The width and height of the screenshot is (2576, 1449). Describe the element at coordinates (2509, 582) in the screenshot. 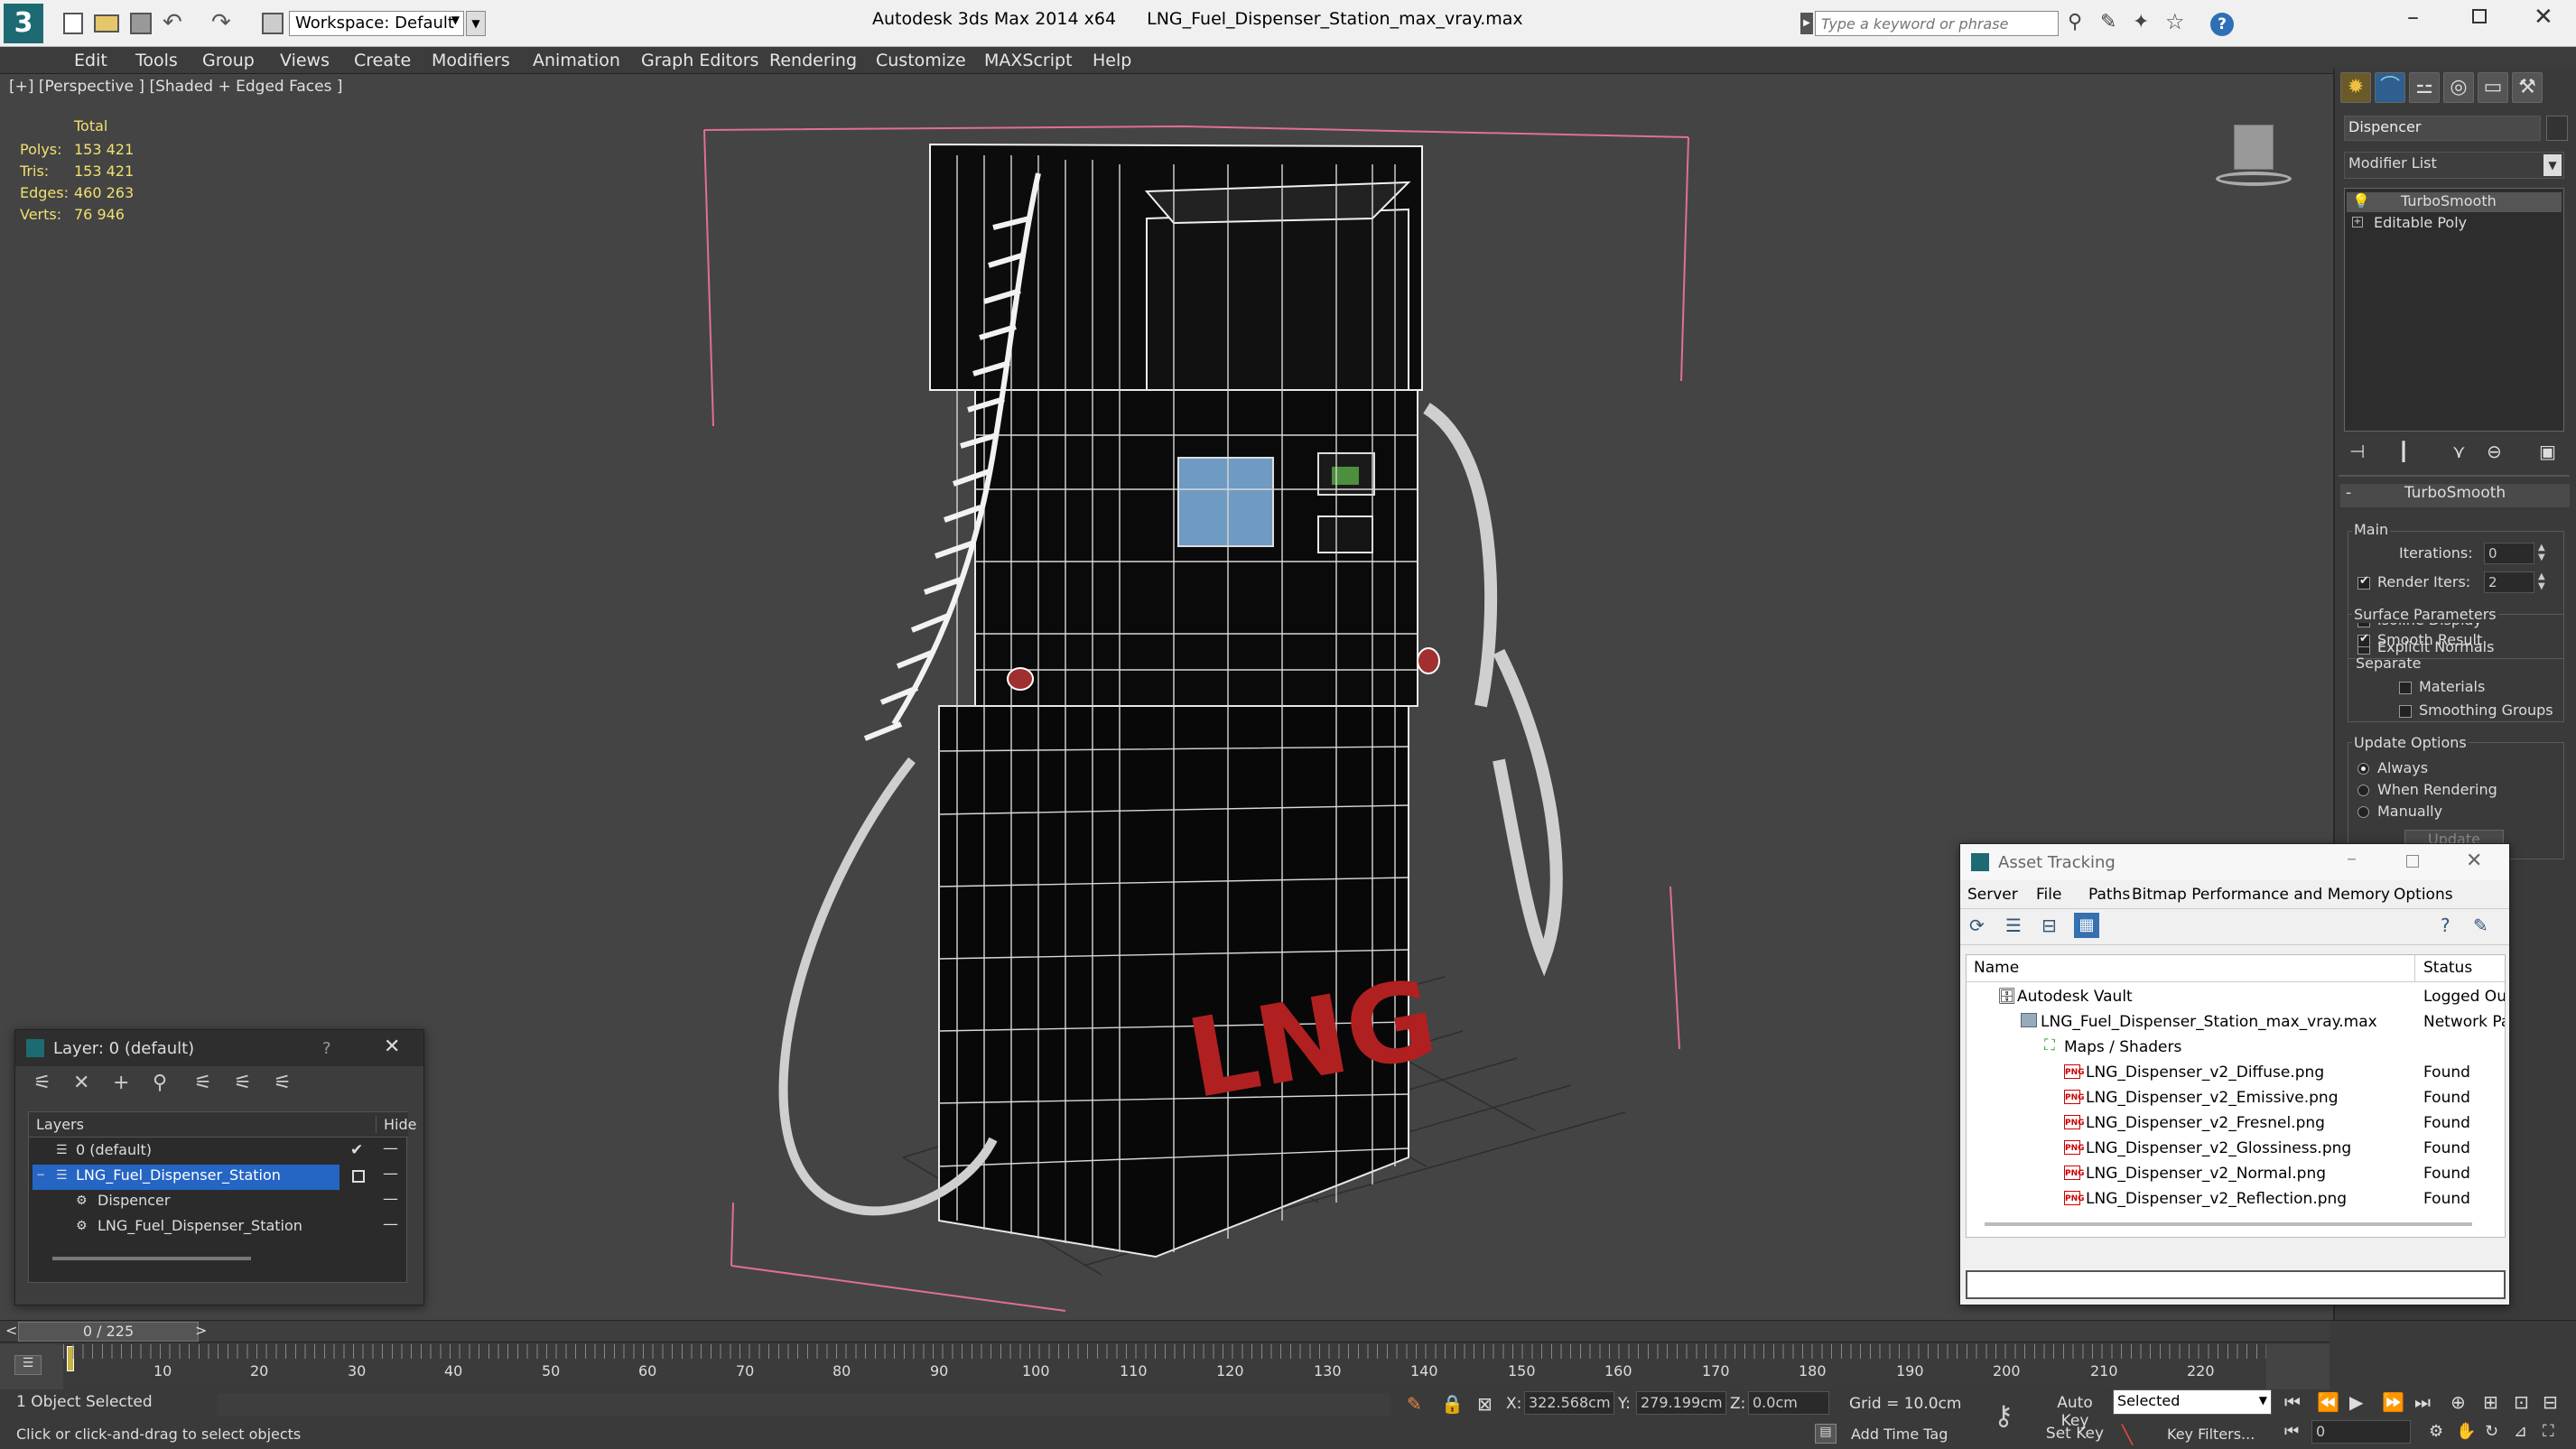

I see `render-iters-spinner: 2` at that location.